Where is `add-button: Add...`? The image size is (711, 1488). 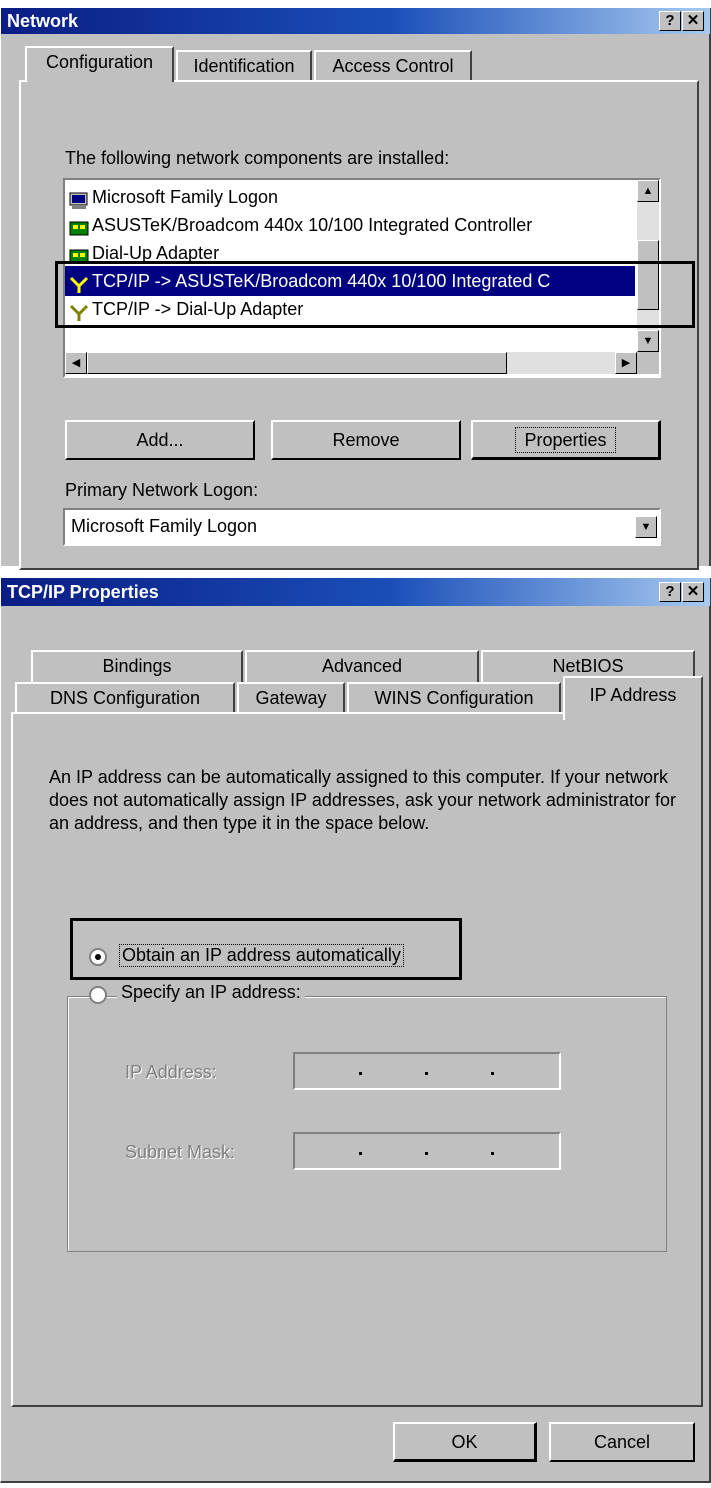
add-button: Add... is located at coordinates (160, 440).